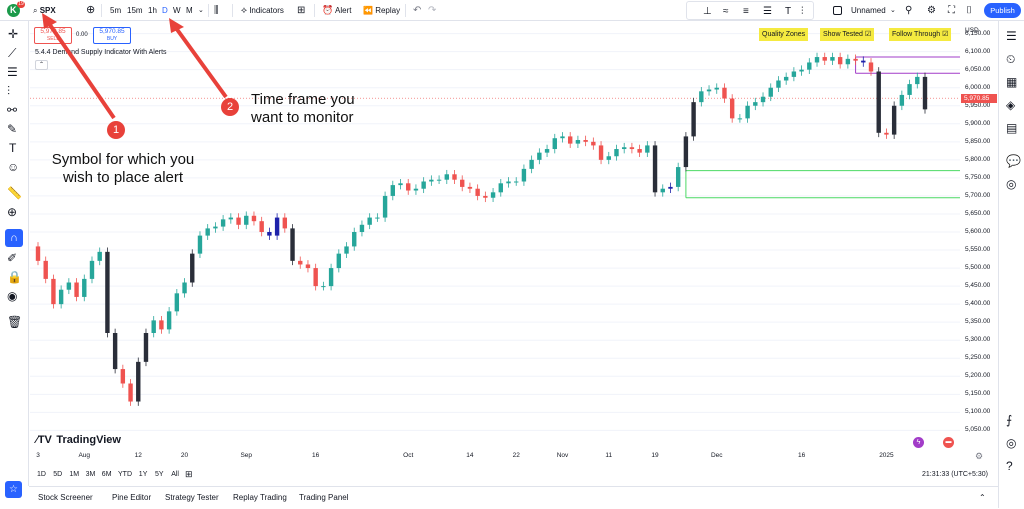 This screenshot has height=509, width=1024. What do you see at coordinates (123, 168) in the screenshot?
I see `annotation-one-text: Symbol for which you wish to place alert` at bounding box center [123, 168].